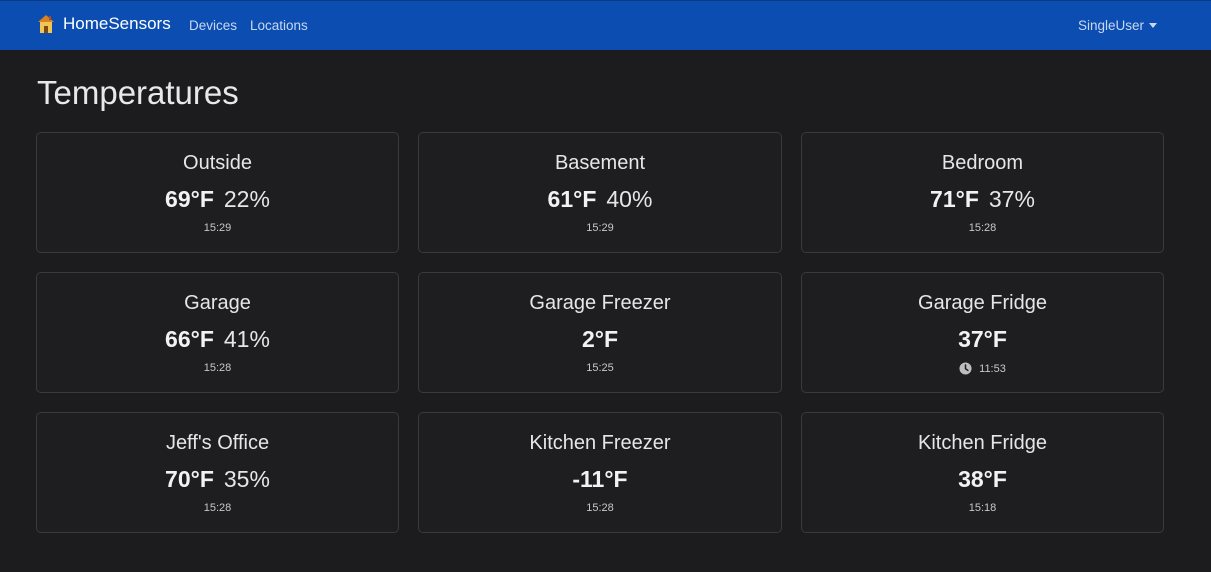 The width and height of the screenshot is (1211, 572). I want to click on temperature-value: 66°F, so click(189, 339).